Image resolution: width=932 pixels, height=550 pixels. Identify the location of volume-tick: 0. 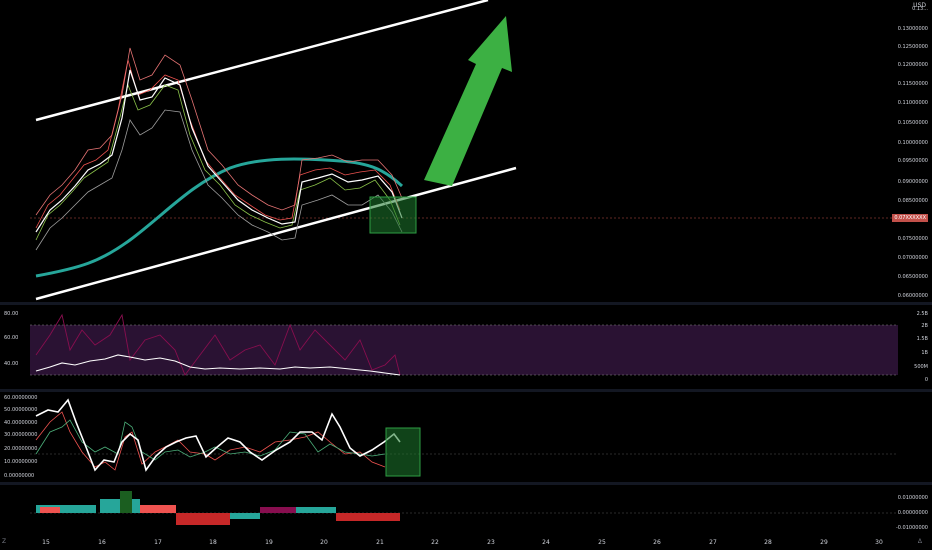
(926, 380).